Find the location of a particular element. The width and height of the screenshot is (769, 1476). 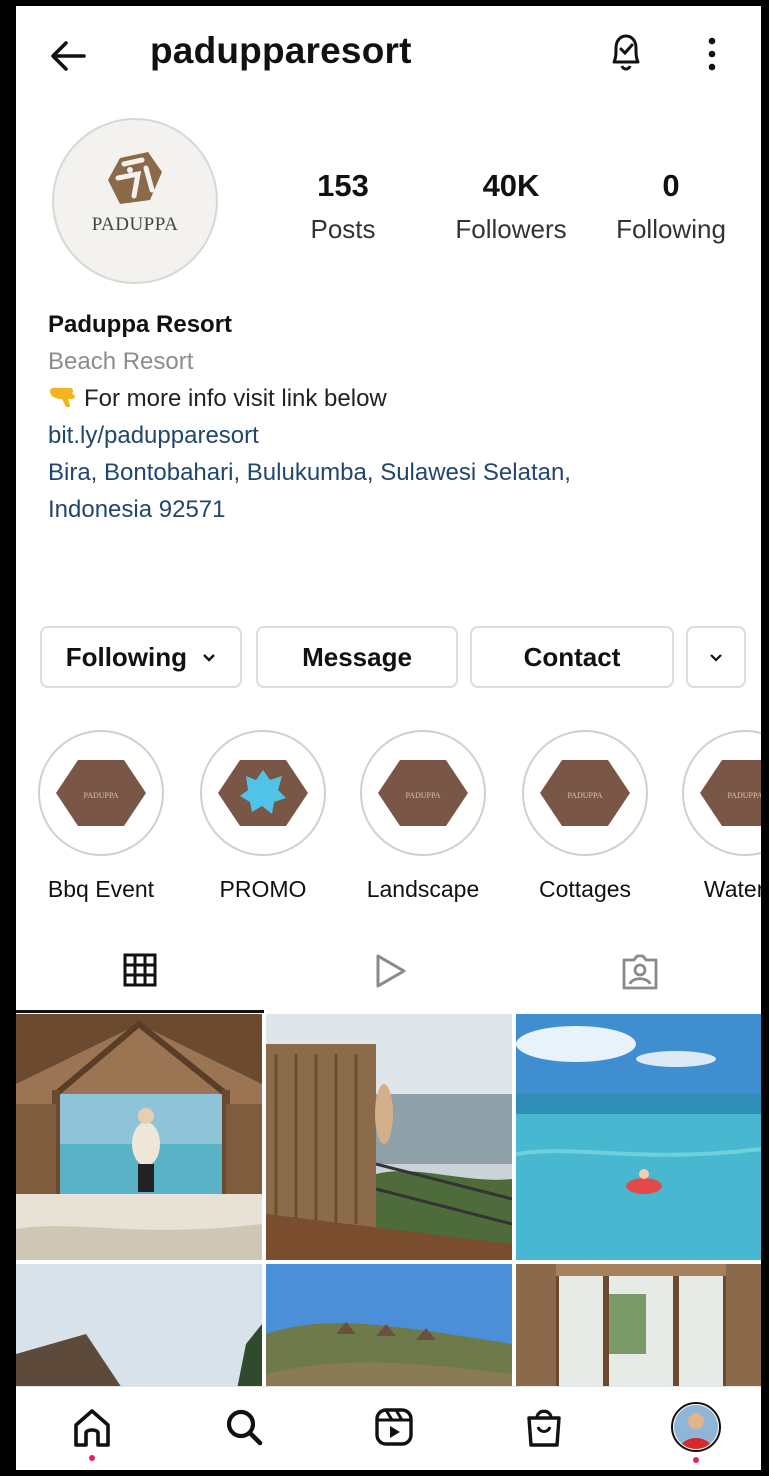

roof-sky-photo is located at coordinates (139, 1333).